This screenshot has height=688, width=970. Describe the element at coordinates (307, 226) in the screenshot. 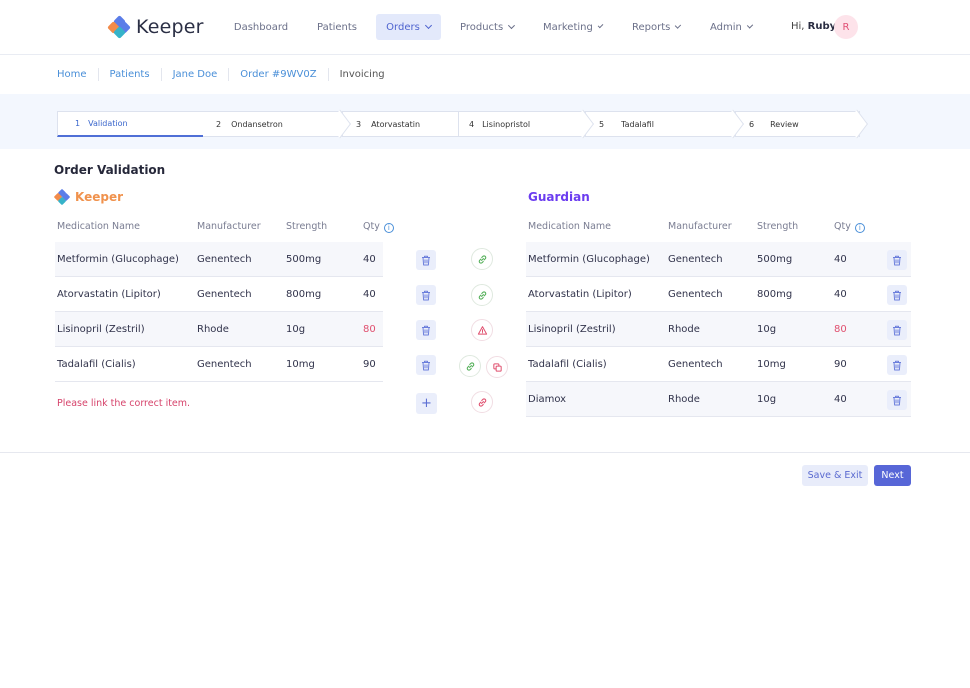

I see `col-strength: Strength` at that location.